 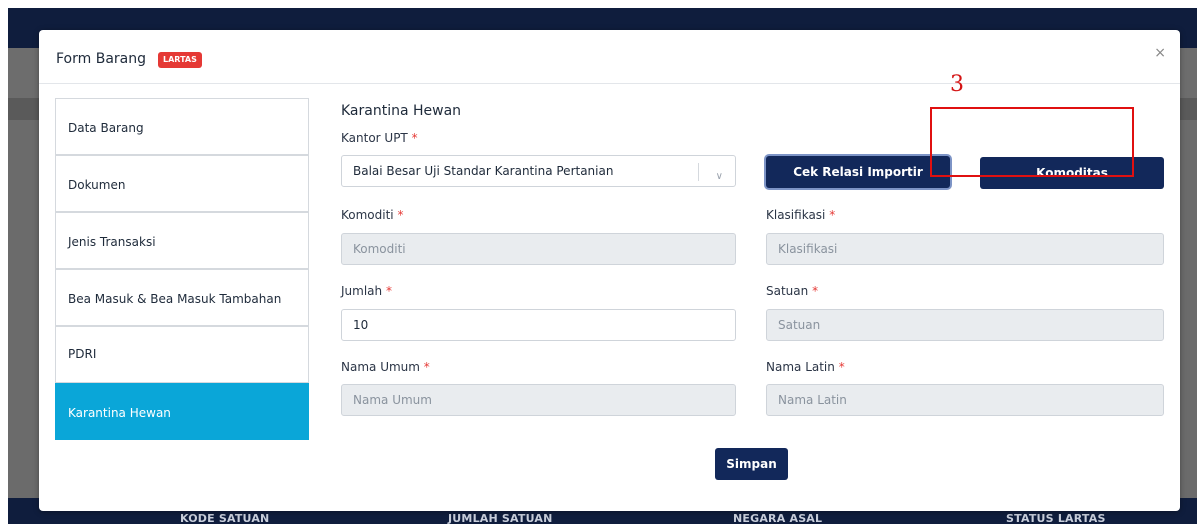 What do you see at coordinates (787, 291) in the screenshot?
I see `label-text: Satuan` at bounding box center [787, 291].